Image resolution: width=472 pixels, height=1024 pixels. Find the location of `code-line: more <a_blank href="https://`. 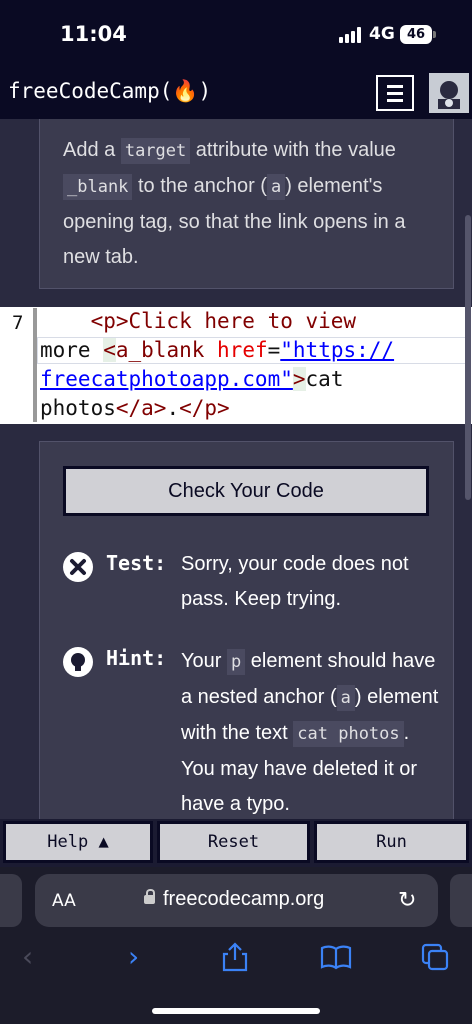

code-line: more <a_blank href="https:// is located at coordinates (217, 350).